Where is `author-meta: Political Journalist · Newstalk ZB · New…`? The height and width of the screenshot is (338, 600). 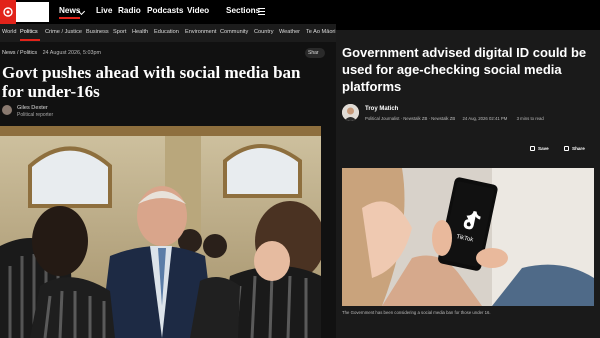 author-meta: Political Journalist · Newstalk ZB · New… is located at coordinates (454, 118).